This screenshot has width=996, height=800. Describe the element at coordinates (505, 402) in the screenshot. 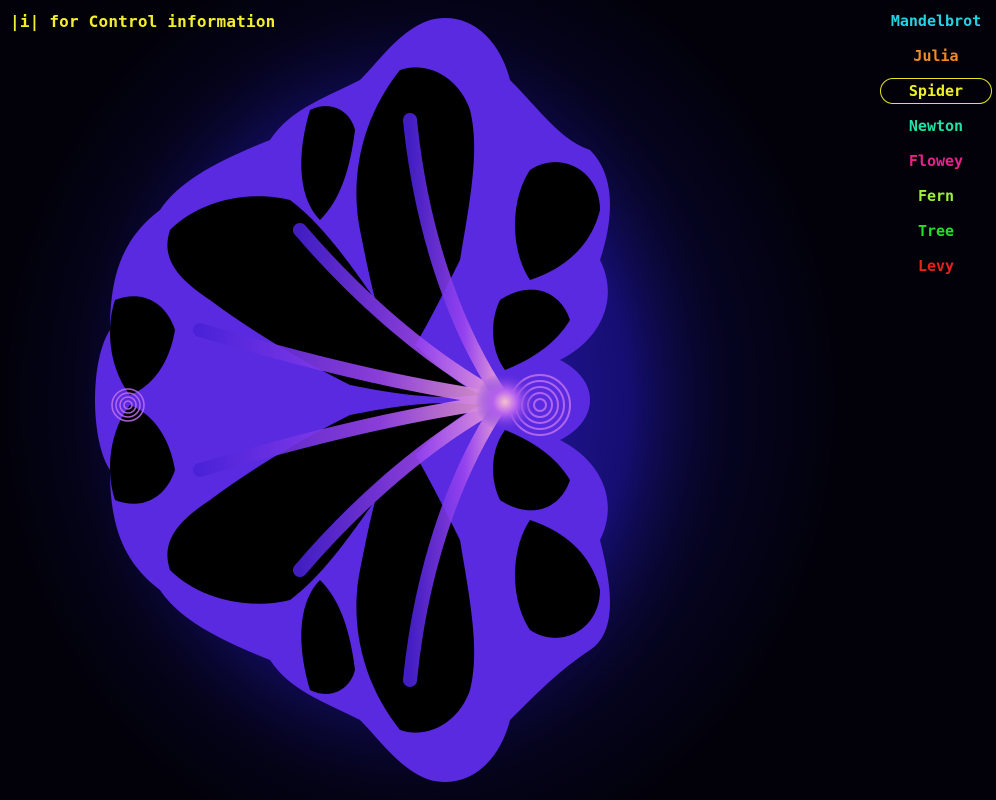

I see `core-glow` at that location.